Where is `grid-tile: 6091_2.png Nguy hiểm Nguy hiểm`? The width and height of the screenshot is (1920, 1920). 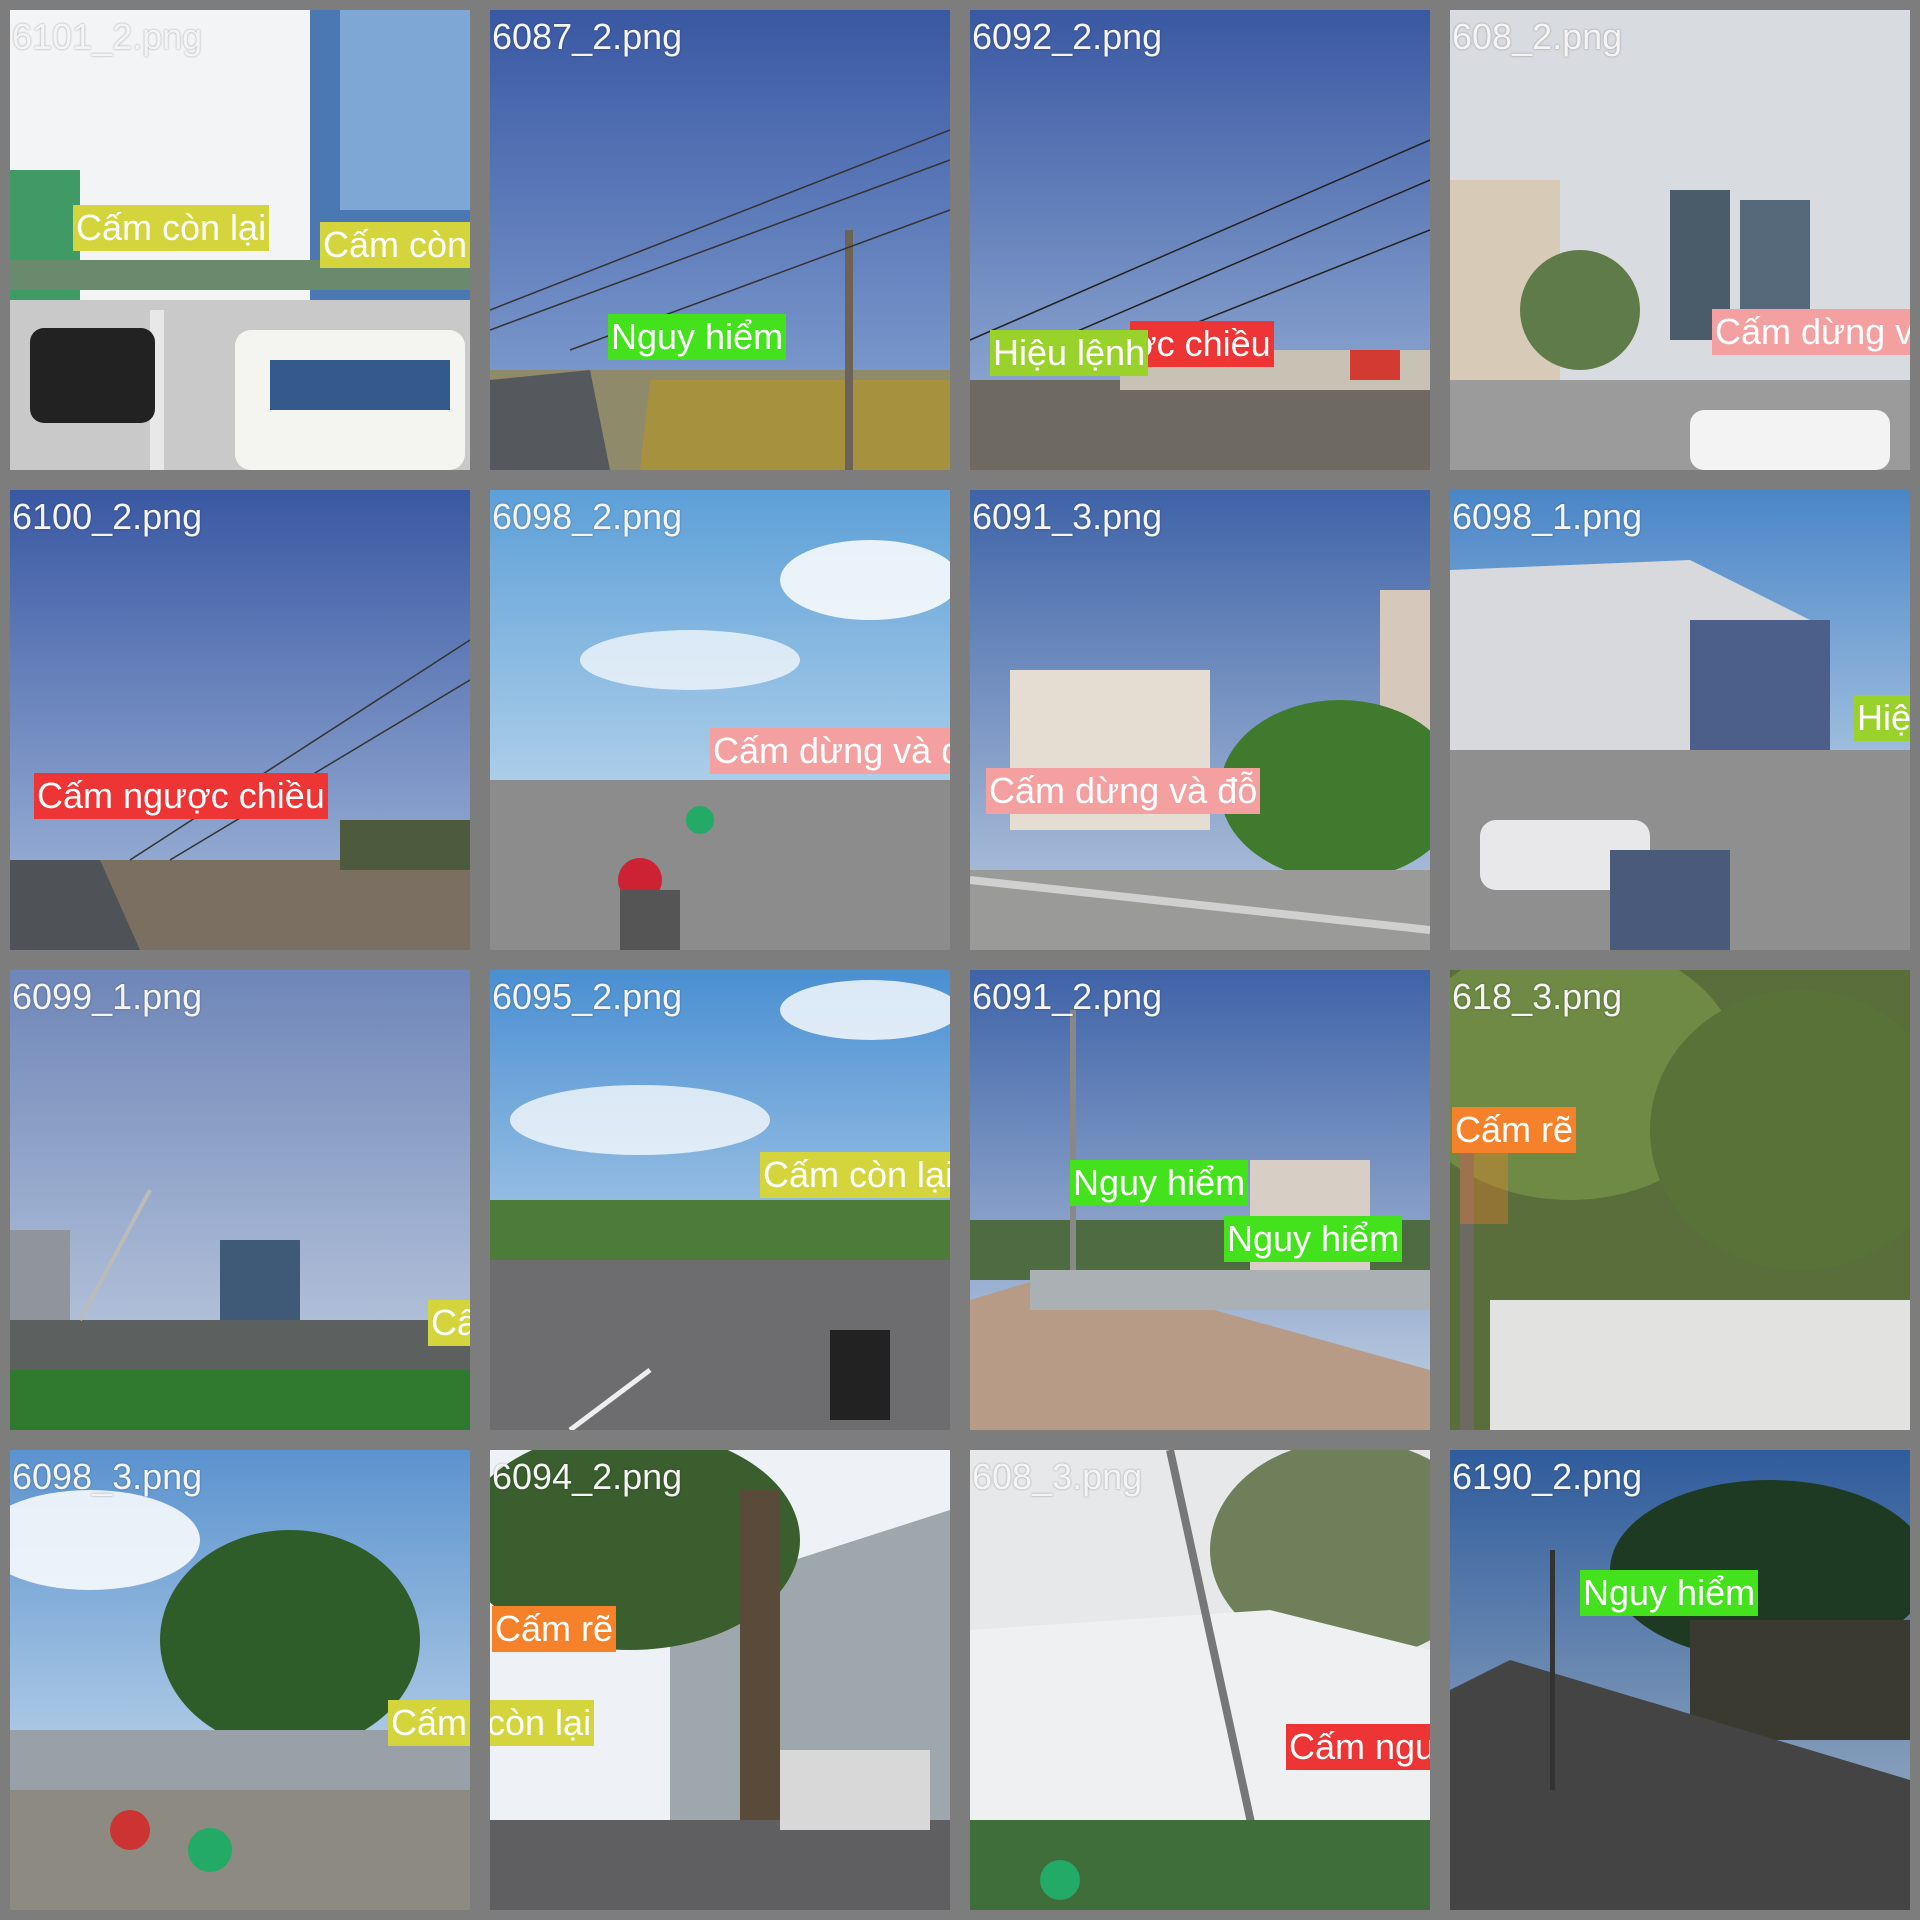 grid-tile: 6091_2.png Nguy hiểm Nguy hiểm is located at coordinates (1200, 1200).